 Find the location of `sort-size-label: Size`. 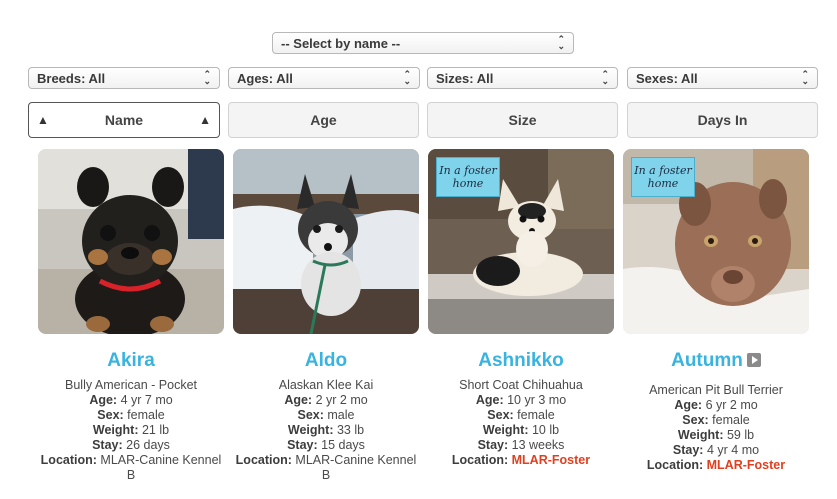

sort-size-label: Size is located at coordinates (522, 120).